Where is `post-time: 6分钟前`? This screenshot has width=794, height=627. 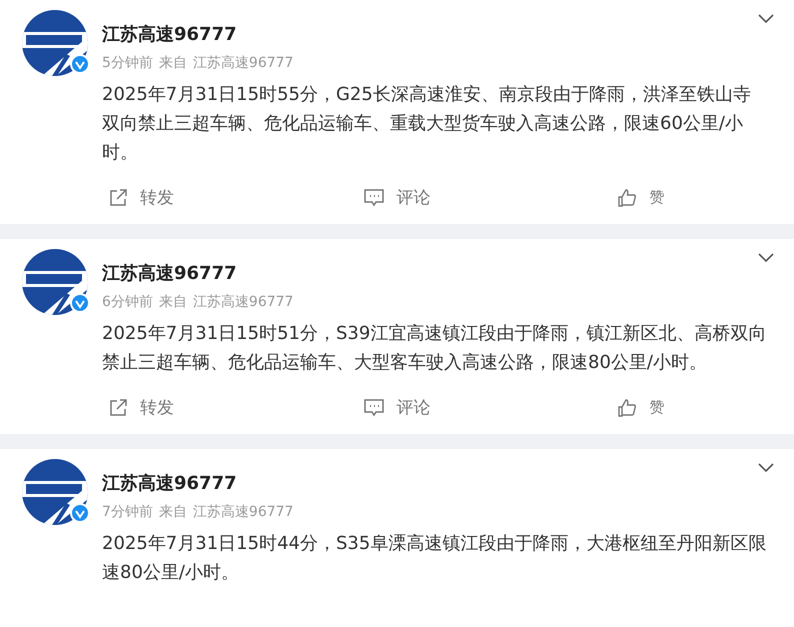 post-time: 6分钟前 is located at coordinates (127, 302).